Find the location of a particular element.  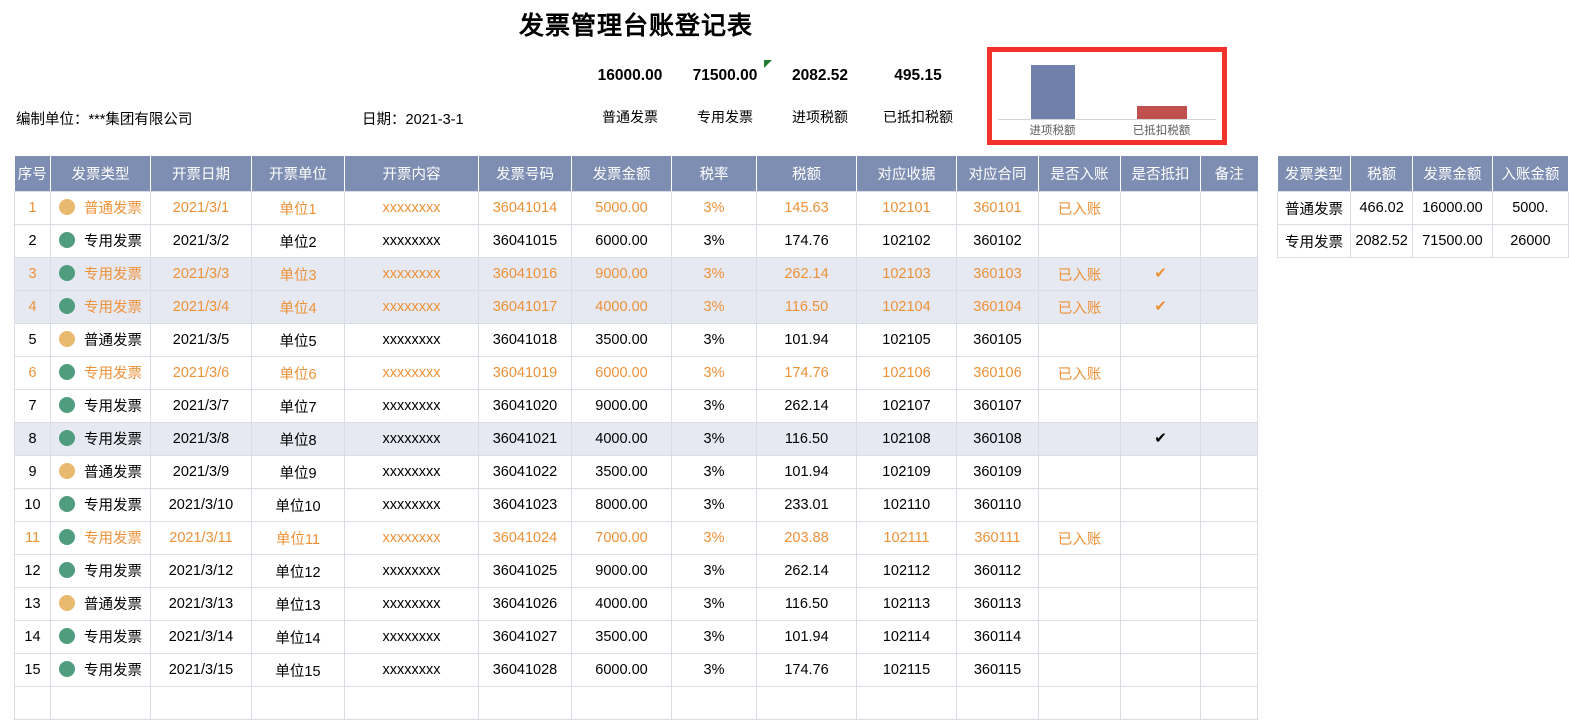

cell-index: 14 is located at coordinates (32, 637).